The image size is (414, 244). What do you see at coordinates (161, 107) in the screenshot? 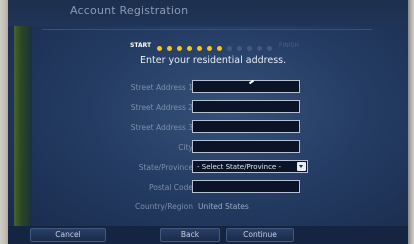
I see `street-address-2-label: Street Address 2` at bounding box center [161, 107].